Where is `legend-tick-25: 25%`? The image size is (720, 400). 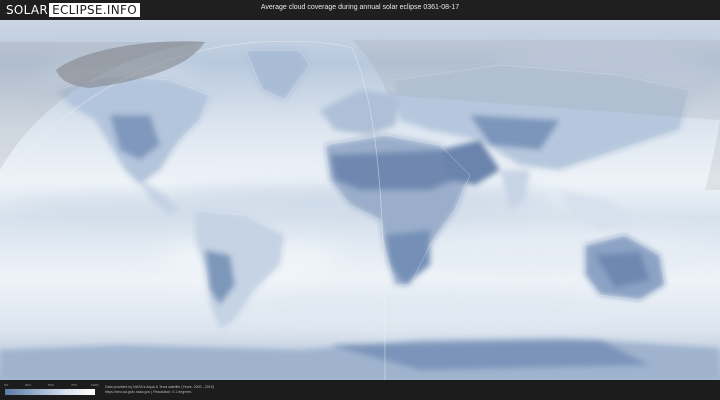
legend-tick-25: 25% is located at coordinates (28, 385).